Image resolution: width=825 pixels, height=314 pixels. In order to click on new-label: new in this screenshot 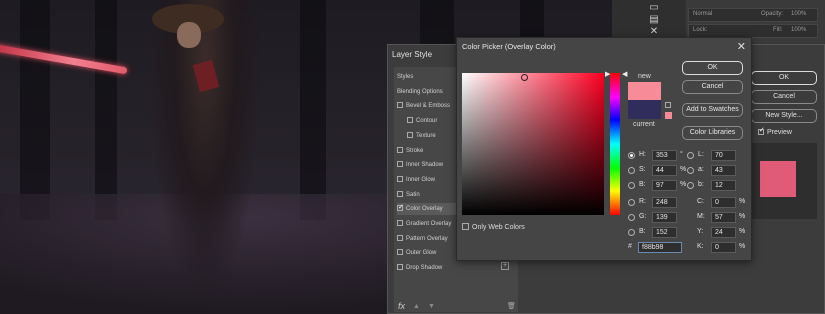, I will do `click(644, 76)`.